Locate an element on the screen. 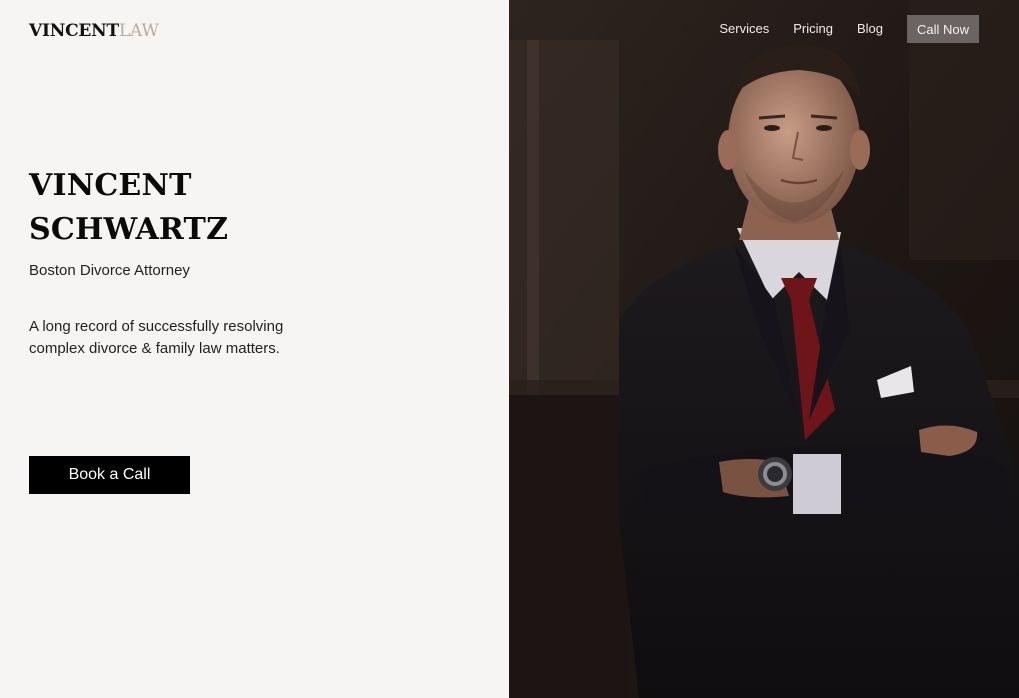 The image size is (1019, 698). book-a-call-button: Book a Call is located at coordinates (109, 475).